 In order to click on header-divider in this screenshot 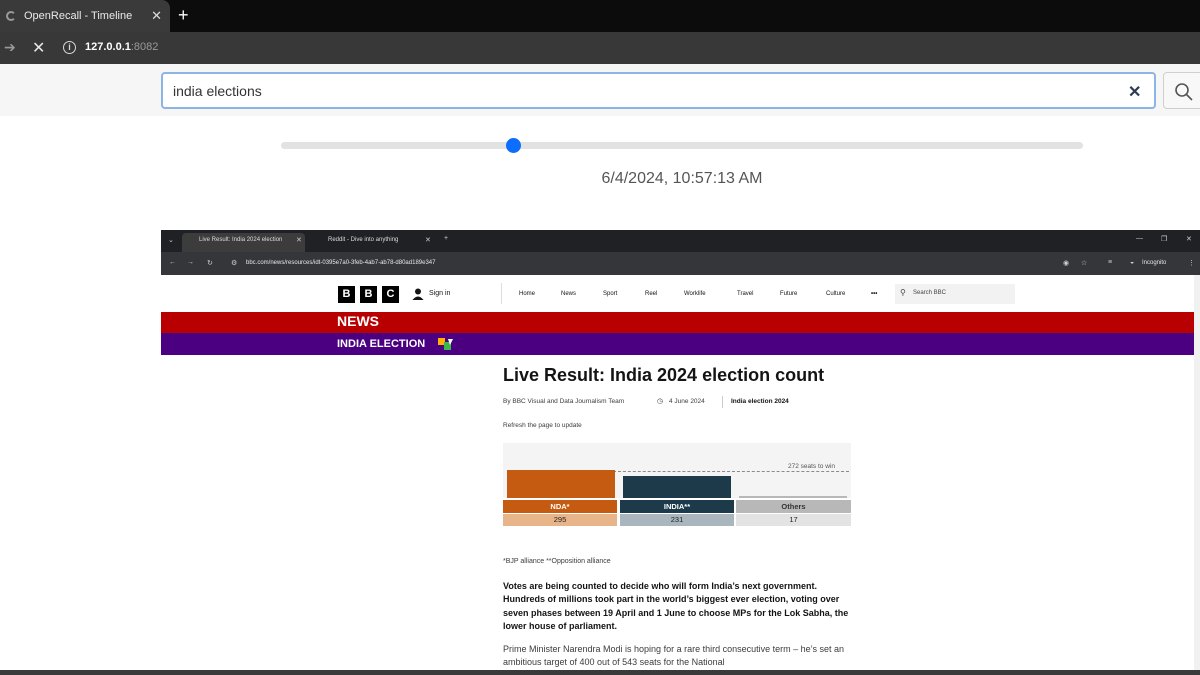, I will do `click(501, 293)`.